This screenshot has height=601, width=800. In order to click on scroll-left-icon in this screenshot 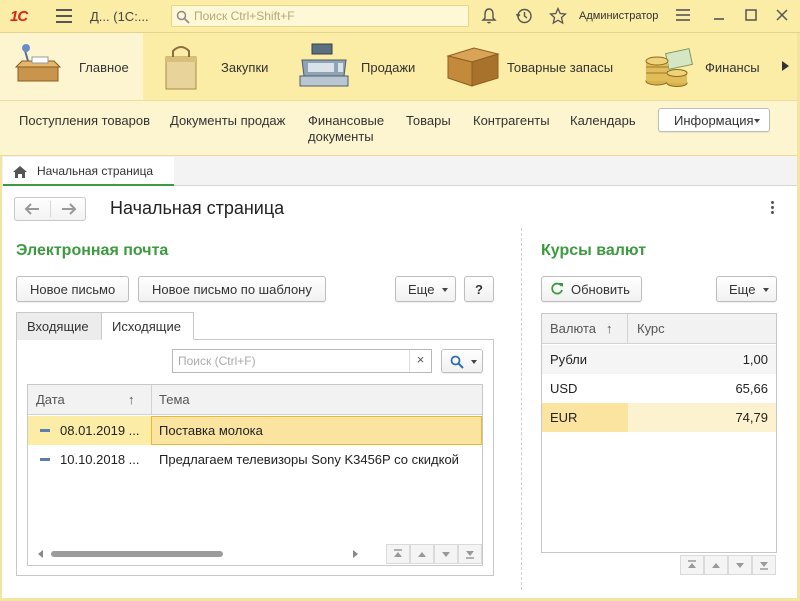, I will do `click(41, 554)`.